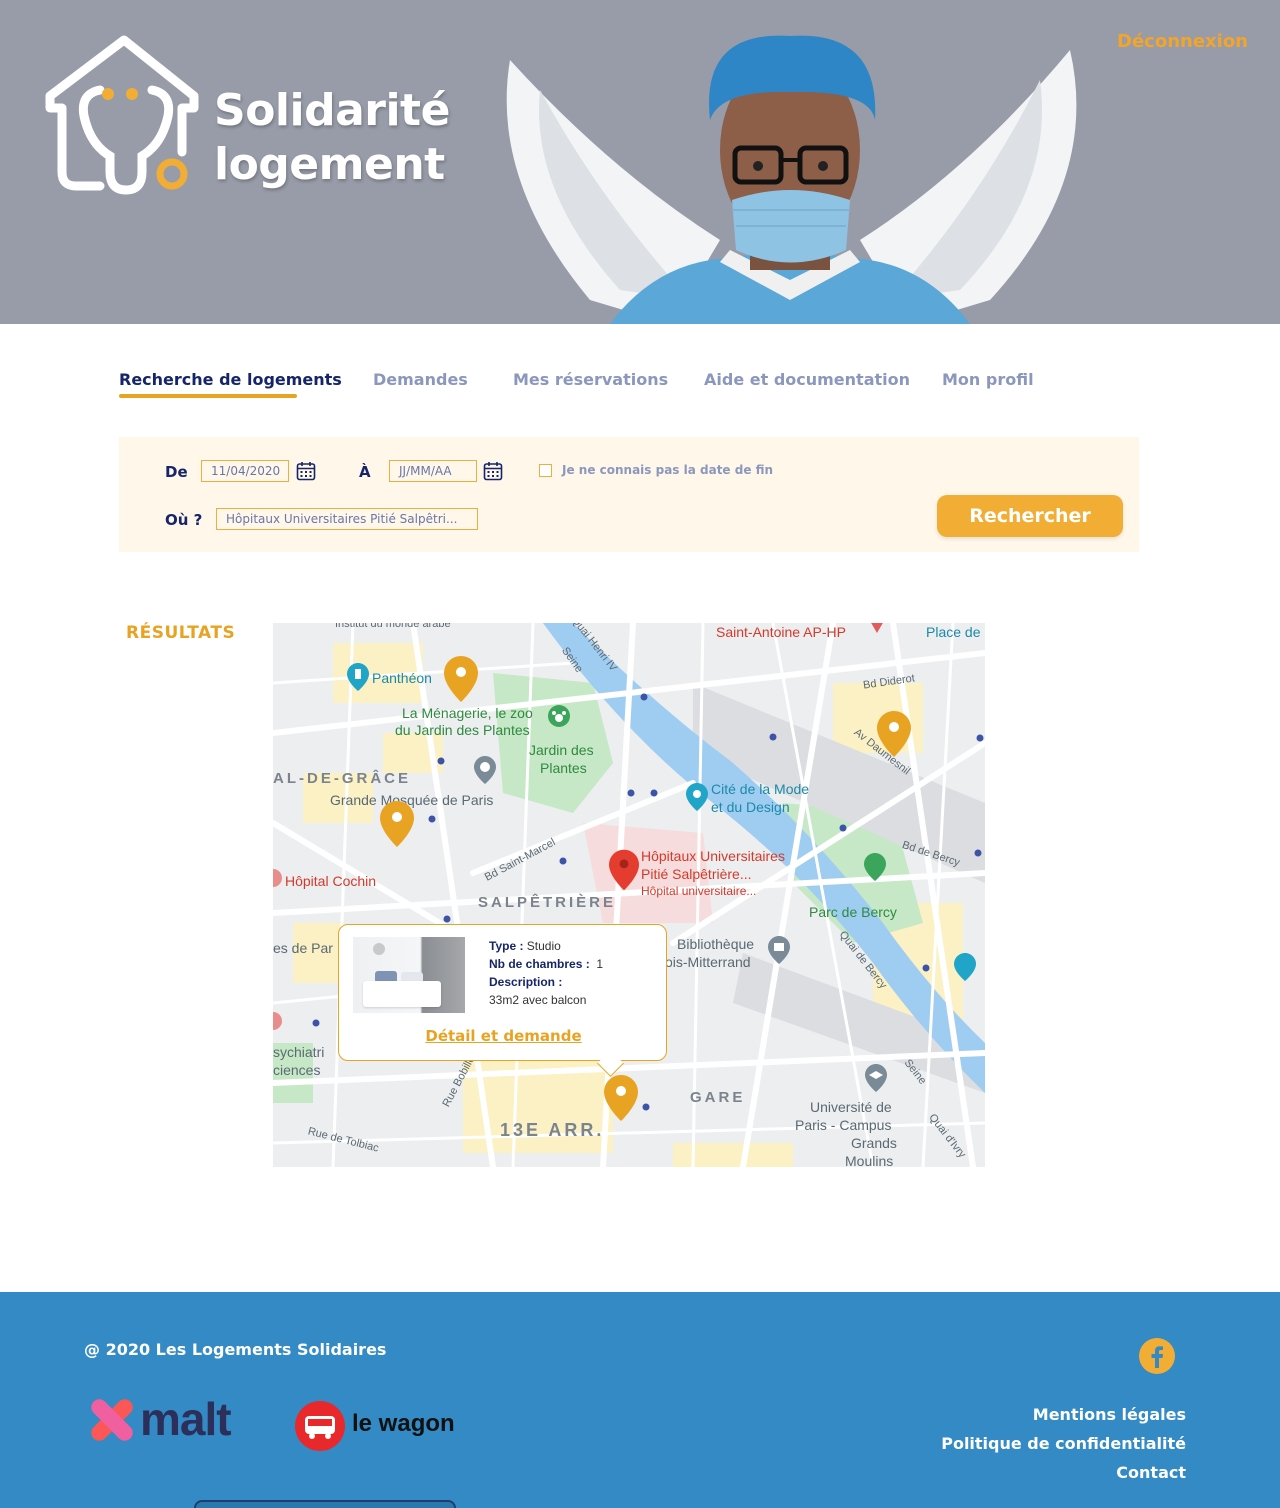  Describe the element at coordinates (235, 1349) in the screenshot. I see `copyright: @ 2020 Les Logements Solidaires` at that location.